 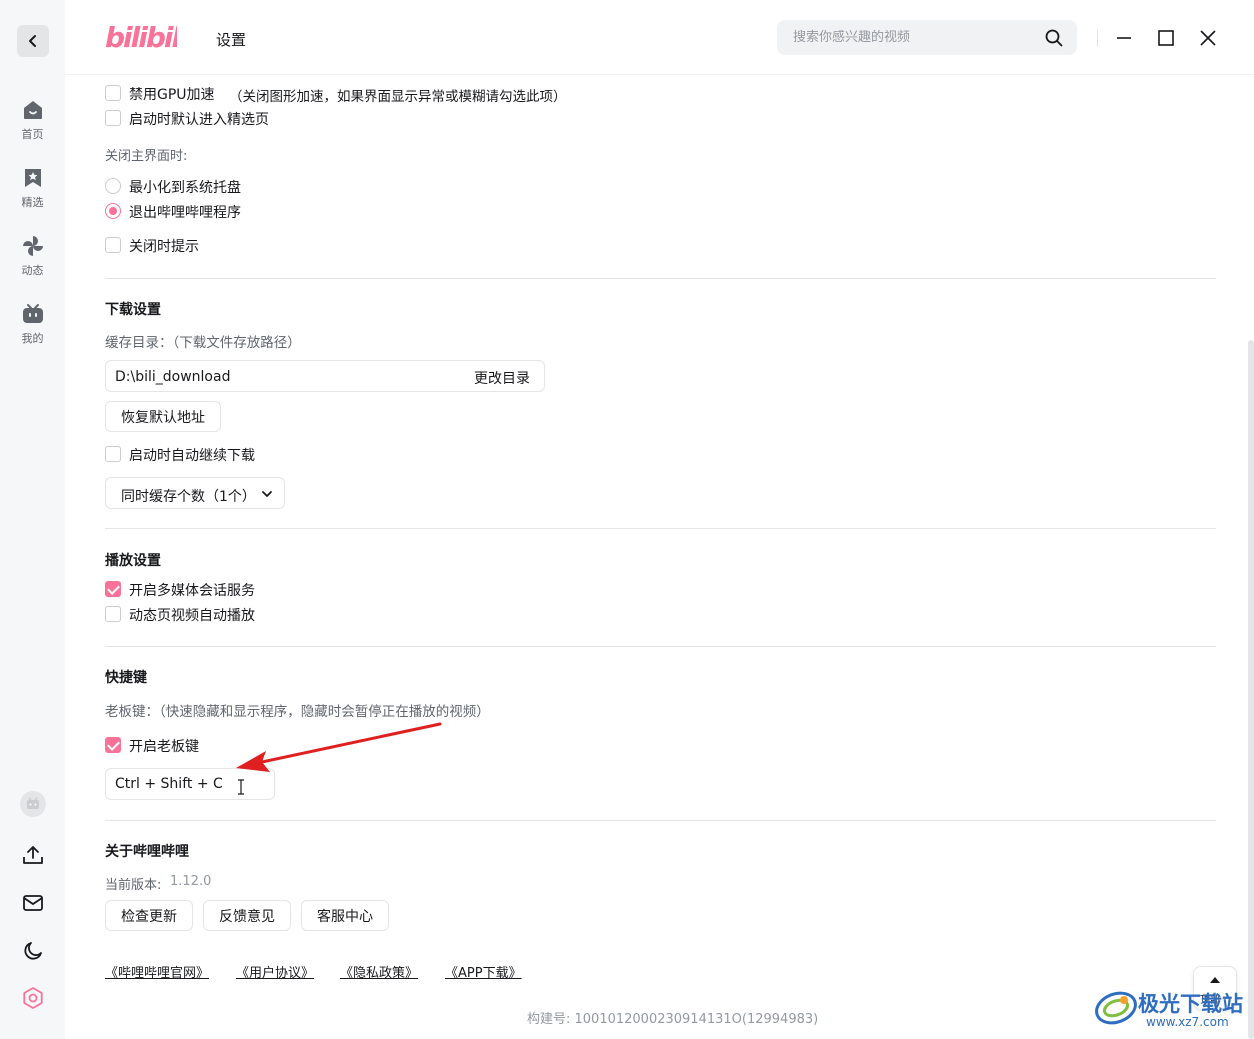 I want to click on privacy-policy-link: 《隐私政策》, so click(x=379, y=971).